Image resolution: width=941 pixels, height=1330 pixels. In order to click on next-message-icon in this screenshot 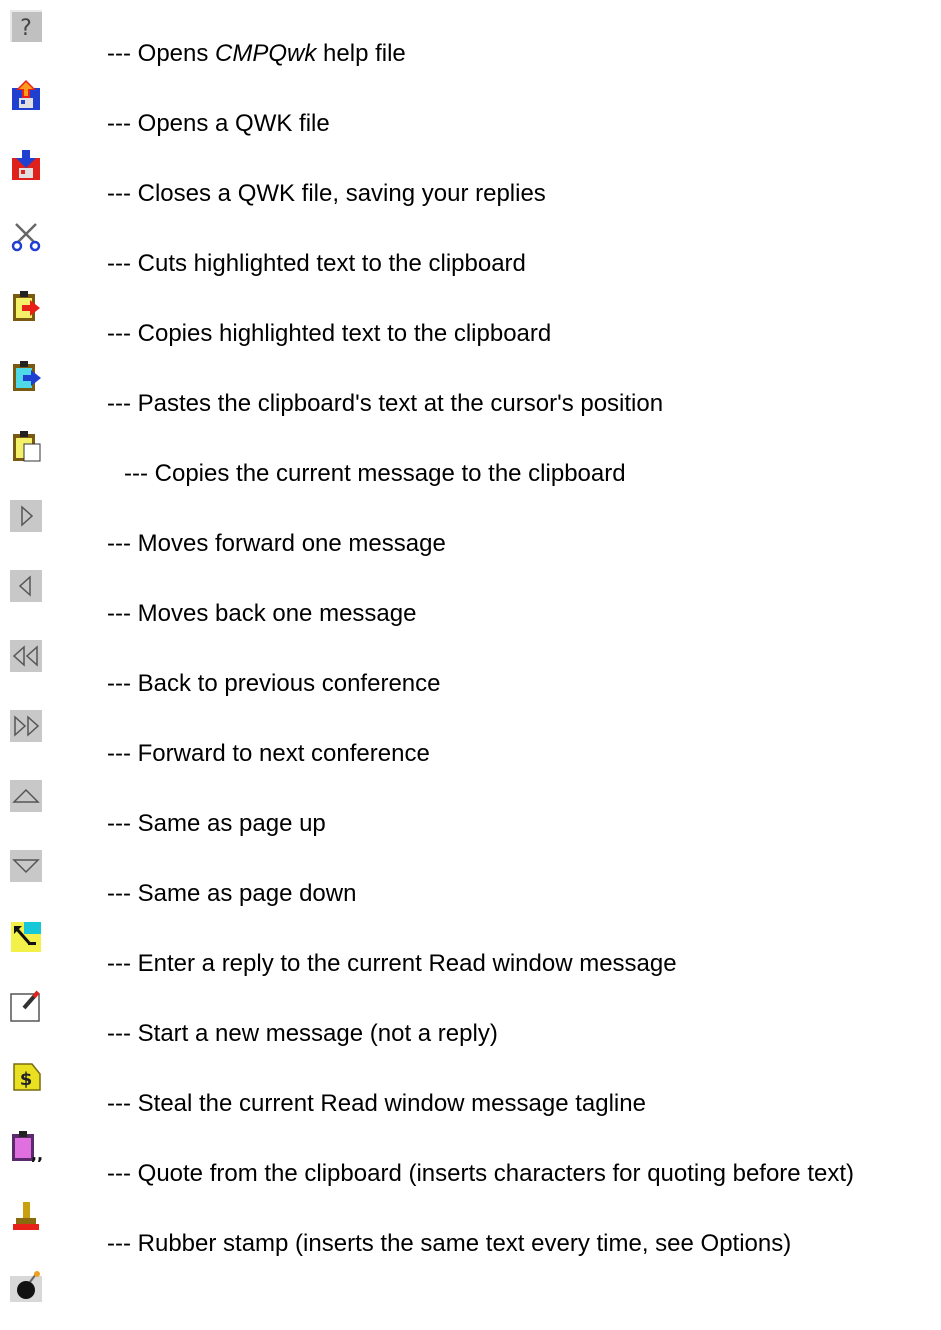, I will do `click(26, 516)`.